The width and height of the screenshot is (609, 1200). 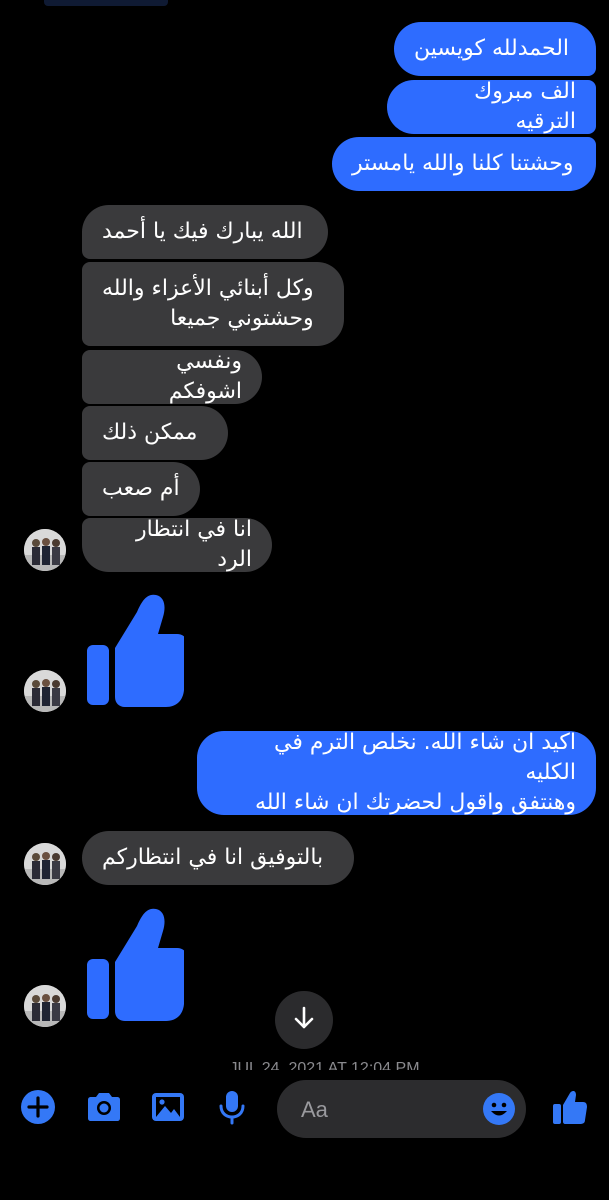 I want to click on emoji-icon, so click(x=499, y=1109).